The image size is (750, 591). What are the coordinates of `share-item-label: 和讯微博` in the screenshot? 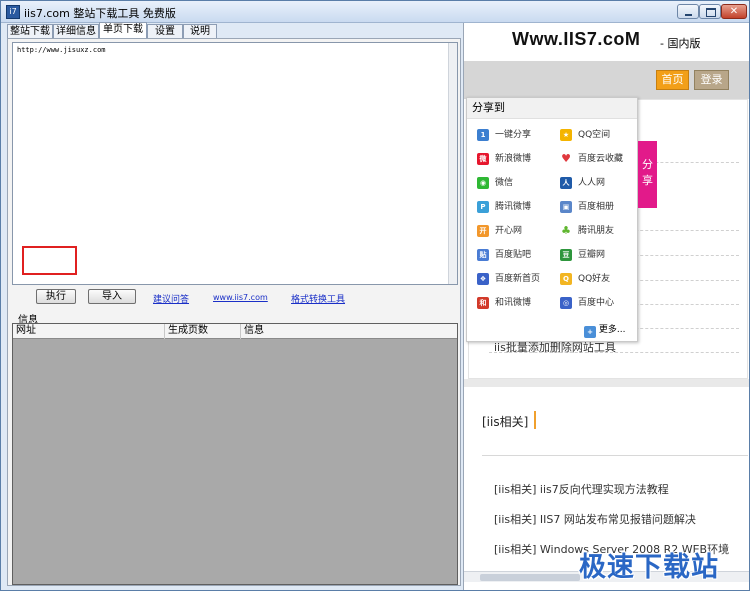 It's located at (513, 303).